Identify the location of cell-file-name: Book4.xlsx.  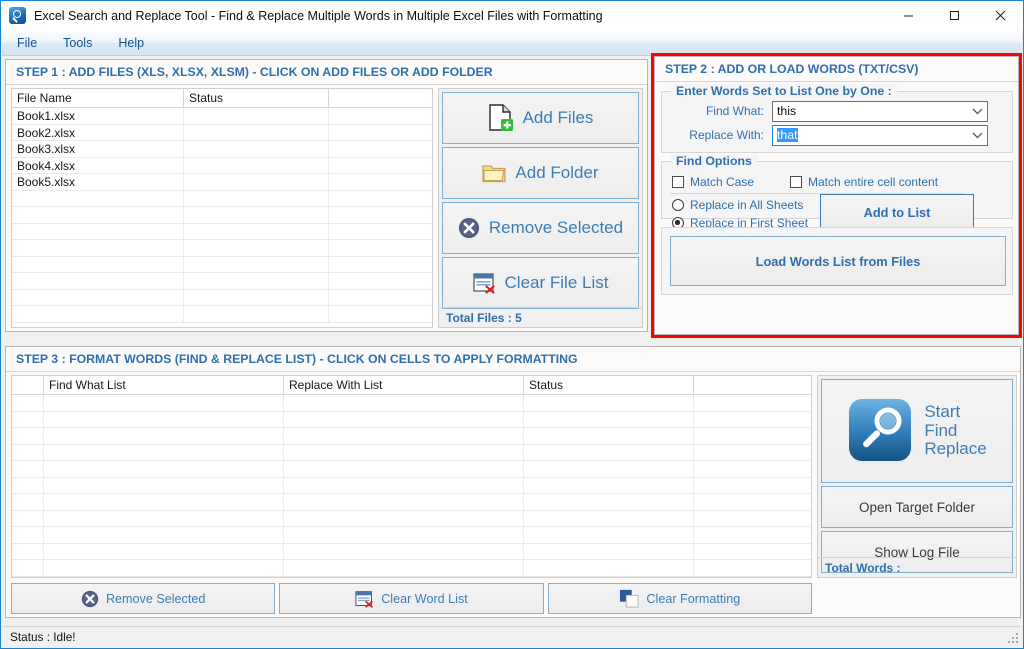
(98, 165).